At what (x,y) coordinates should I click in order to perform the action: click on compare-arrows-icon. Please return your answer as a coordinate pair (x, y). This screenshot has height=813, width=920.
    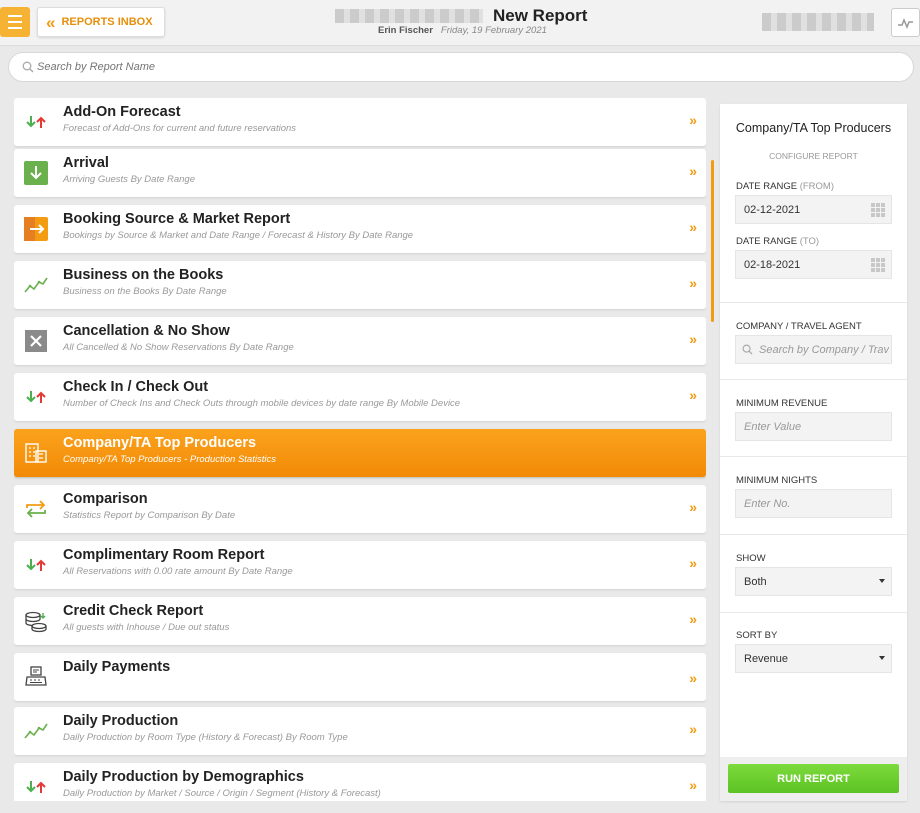
    Looking at the image, I should click on (36, 509).